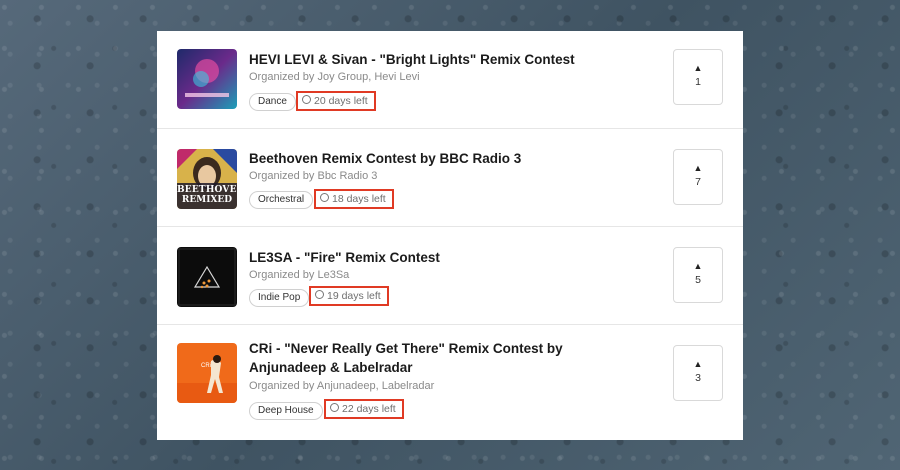 The height and width of the screenshot is (470, 900). I want to click on days-left: 20 days left, so click(336, 101).